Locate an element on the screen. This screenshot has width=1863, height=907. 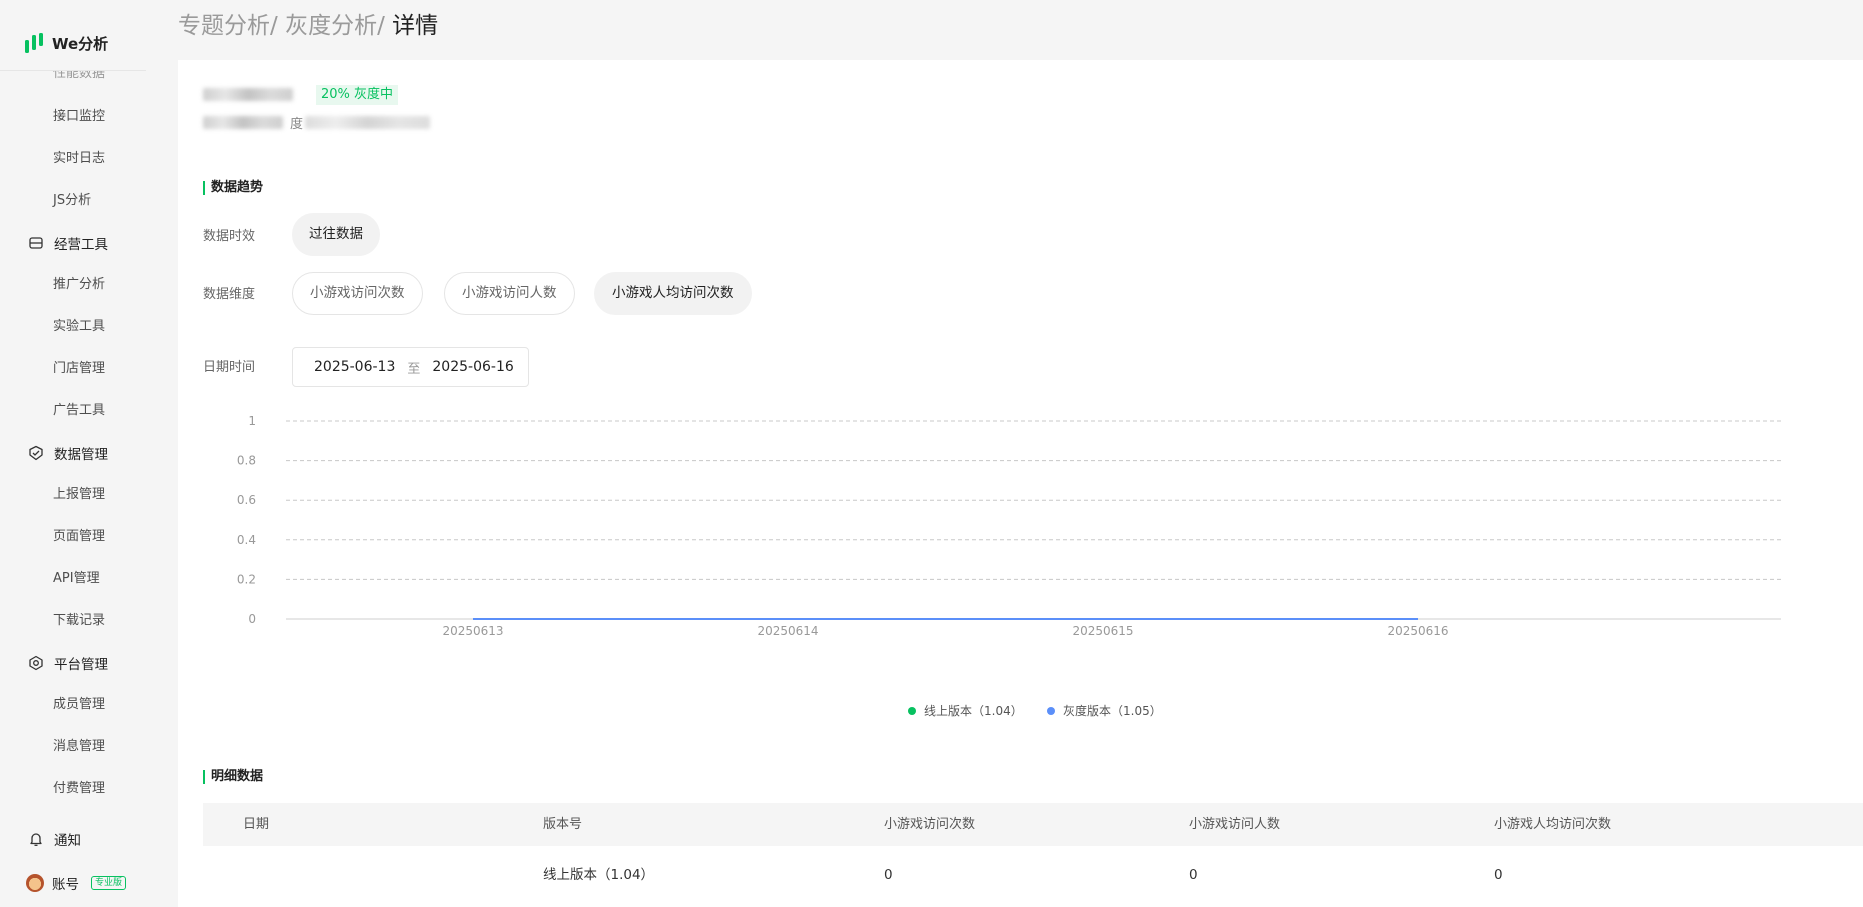
notify-label: 通知 is located at coordinates (67, 841).